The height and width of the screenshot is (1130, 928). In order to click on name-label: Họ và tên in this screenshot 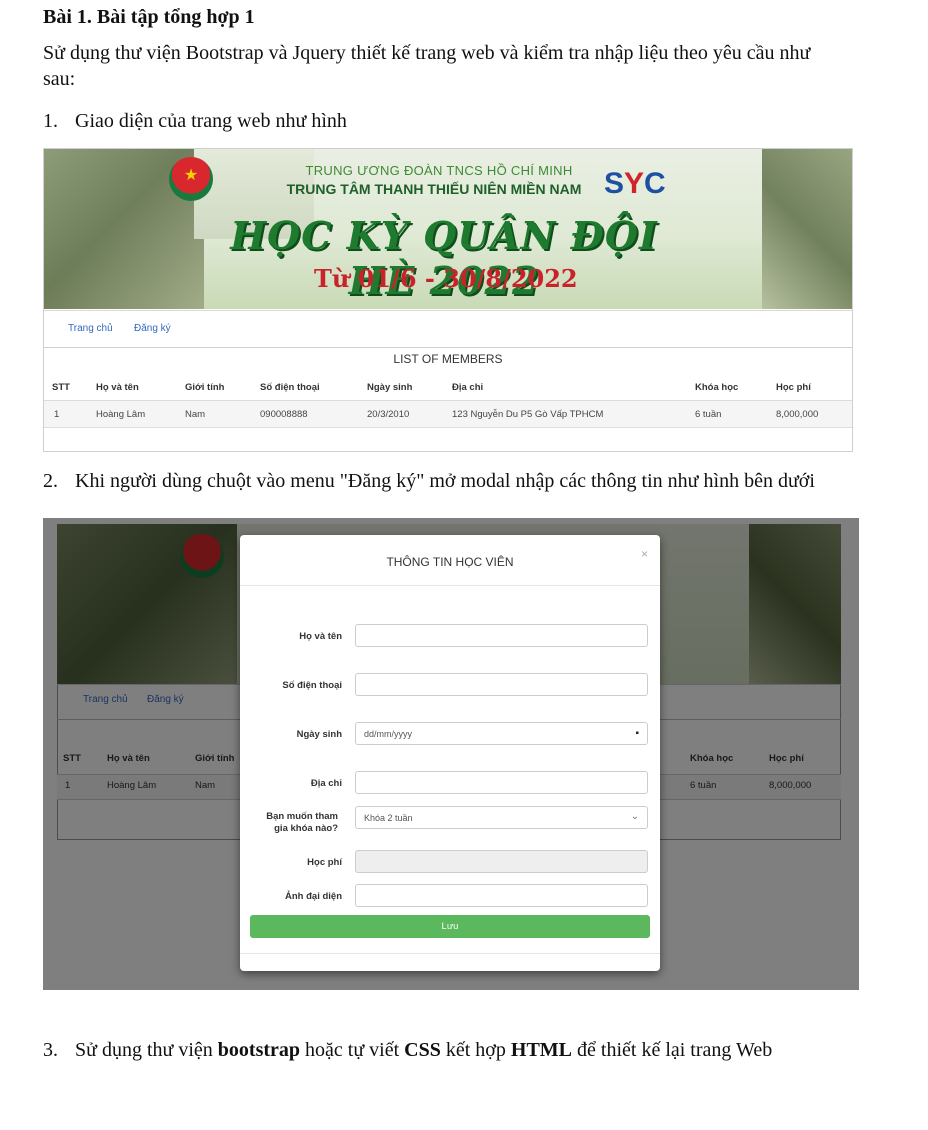, I will do `click(320, 636)`.